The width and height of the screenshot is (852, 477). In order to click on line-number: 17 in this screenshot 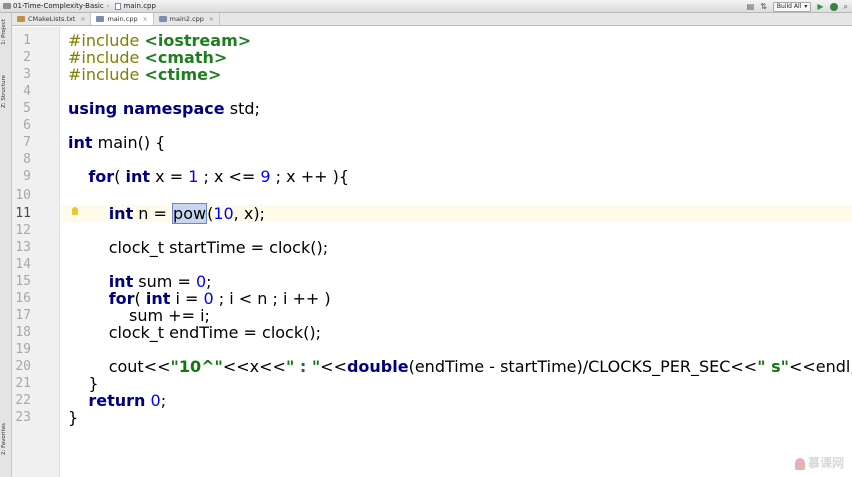, I will do `click(23, 315)`.